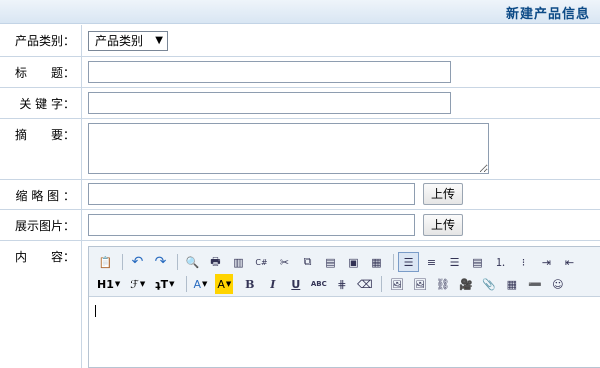 The width and height of the screenshot is (600, 368). Describe the element at coordinates (105, 262) in the screenshot. I see `paste-icon: 📋` at that location.